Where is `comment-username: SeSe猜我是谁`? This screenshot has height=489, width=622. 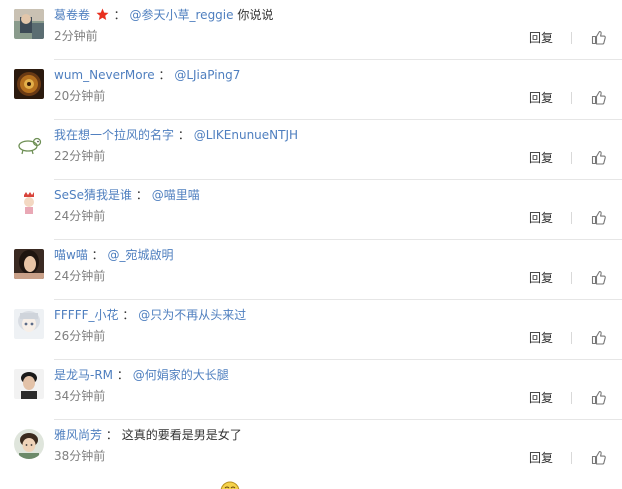
comment-username: SeSe猜我是谁 is located at coordinates (93, 195).